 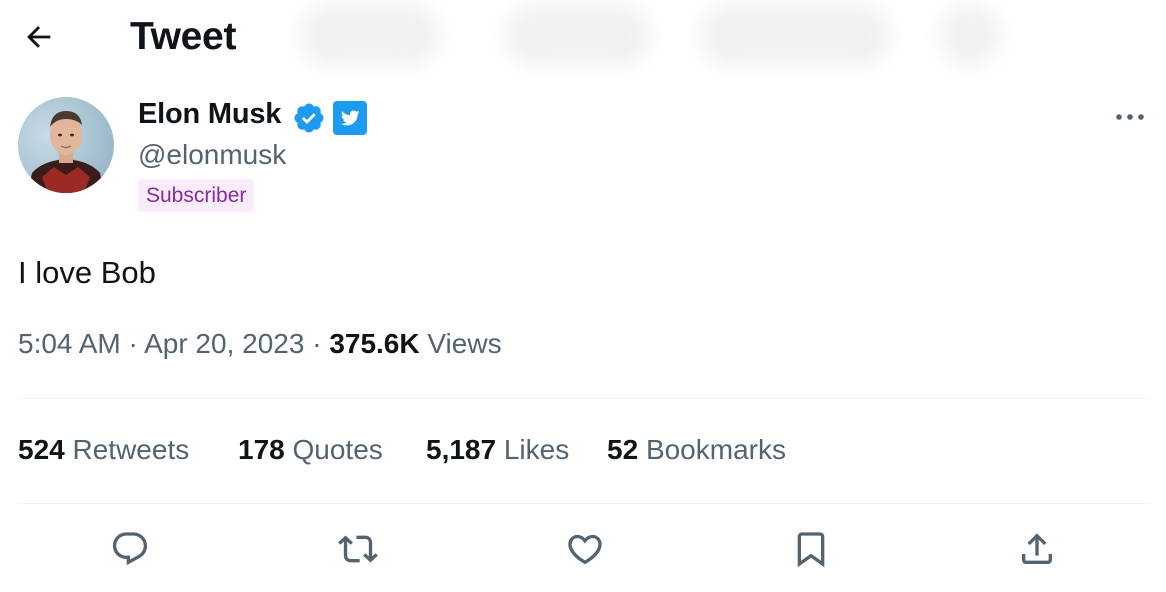 I want to click on retweet-button, so click(x=358, y=551).